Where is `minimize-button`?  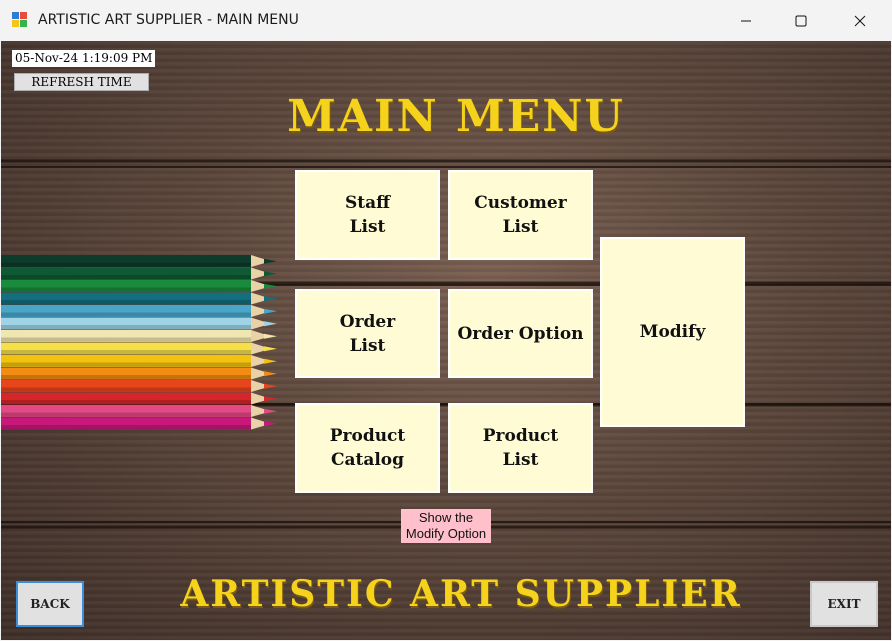 minimize-button is located at coordinates (746, 20).